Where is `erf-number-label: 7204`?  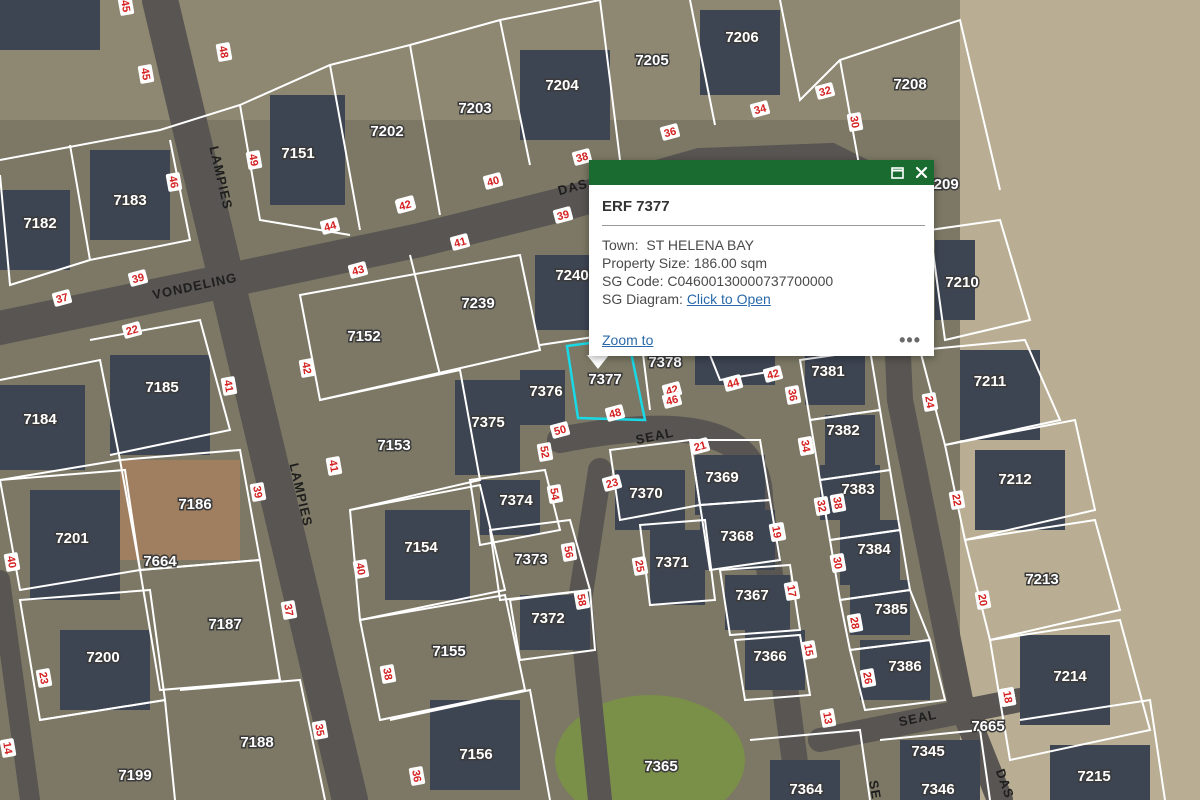
erf-number-label: 7204 is located at coordinates (562, 85).